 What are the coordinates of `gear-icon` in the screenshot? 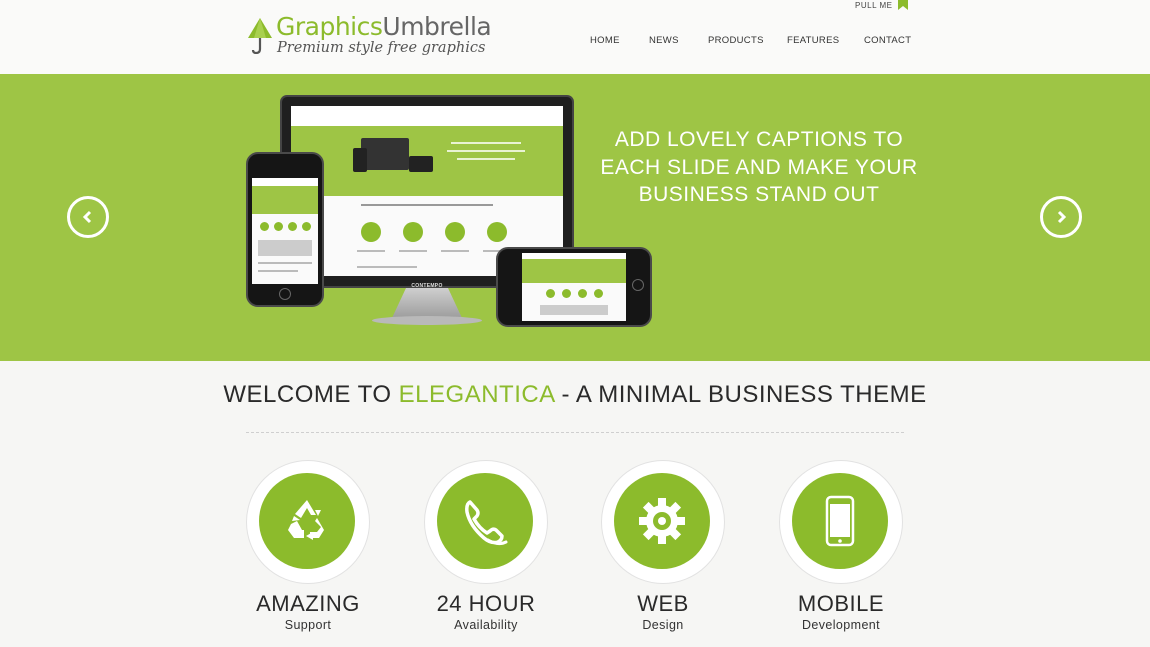 It's located at (662, 521).